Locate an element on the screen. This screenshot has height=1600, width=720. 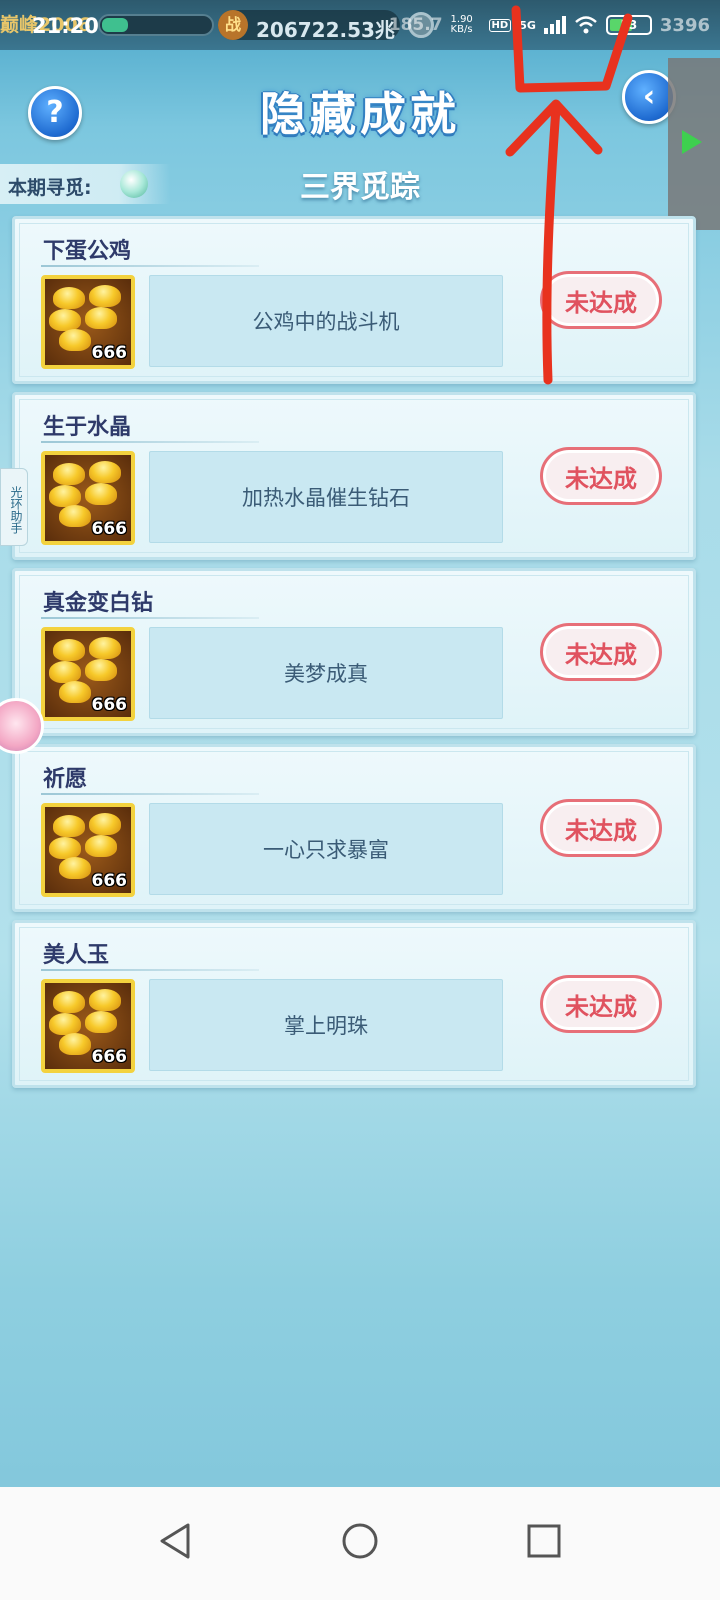
achievement-description: 美梦成真 is located at coordinates (326, 673).